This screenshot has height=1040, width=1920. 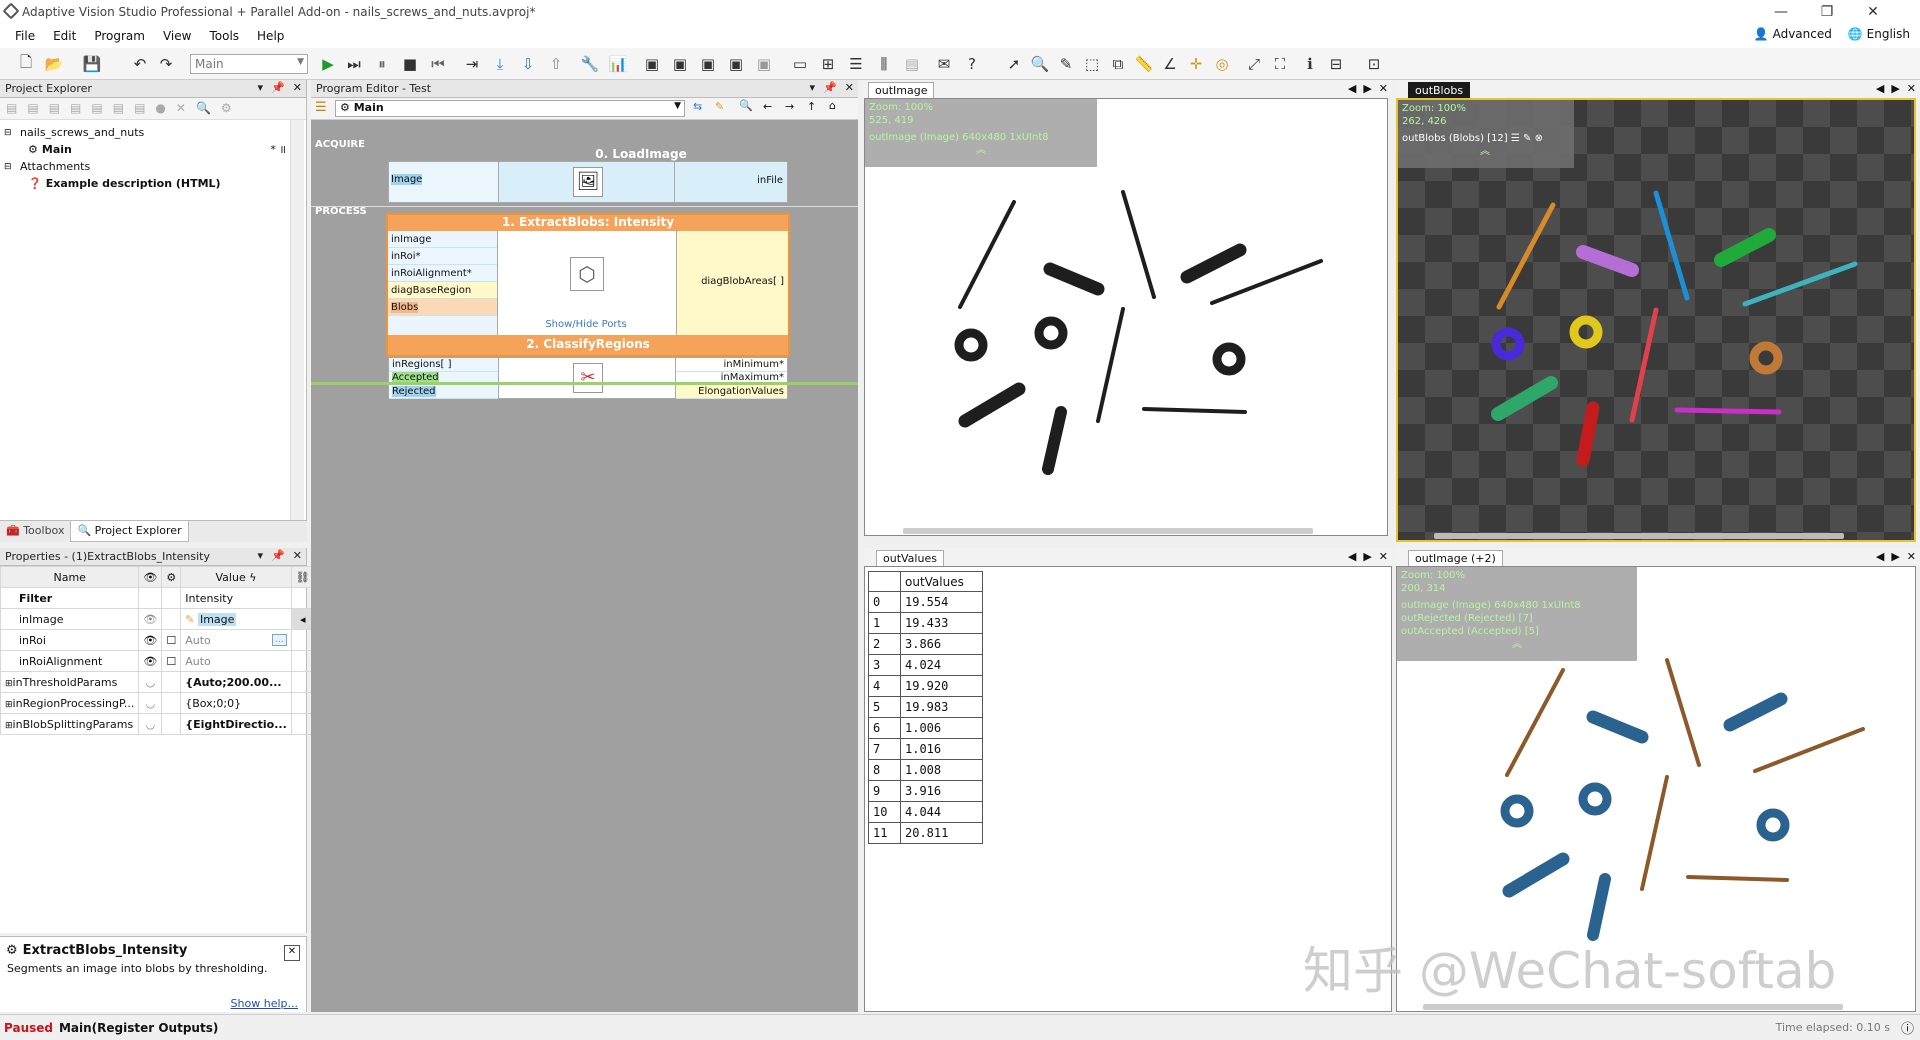 I want to click on close-button: ✕, so click(x=1873, y=12).